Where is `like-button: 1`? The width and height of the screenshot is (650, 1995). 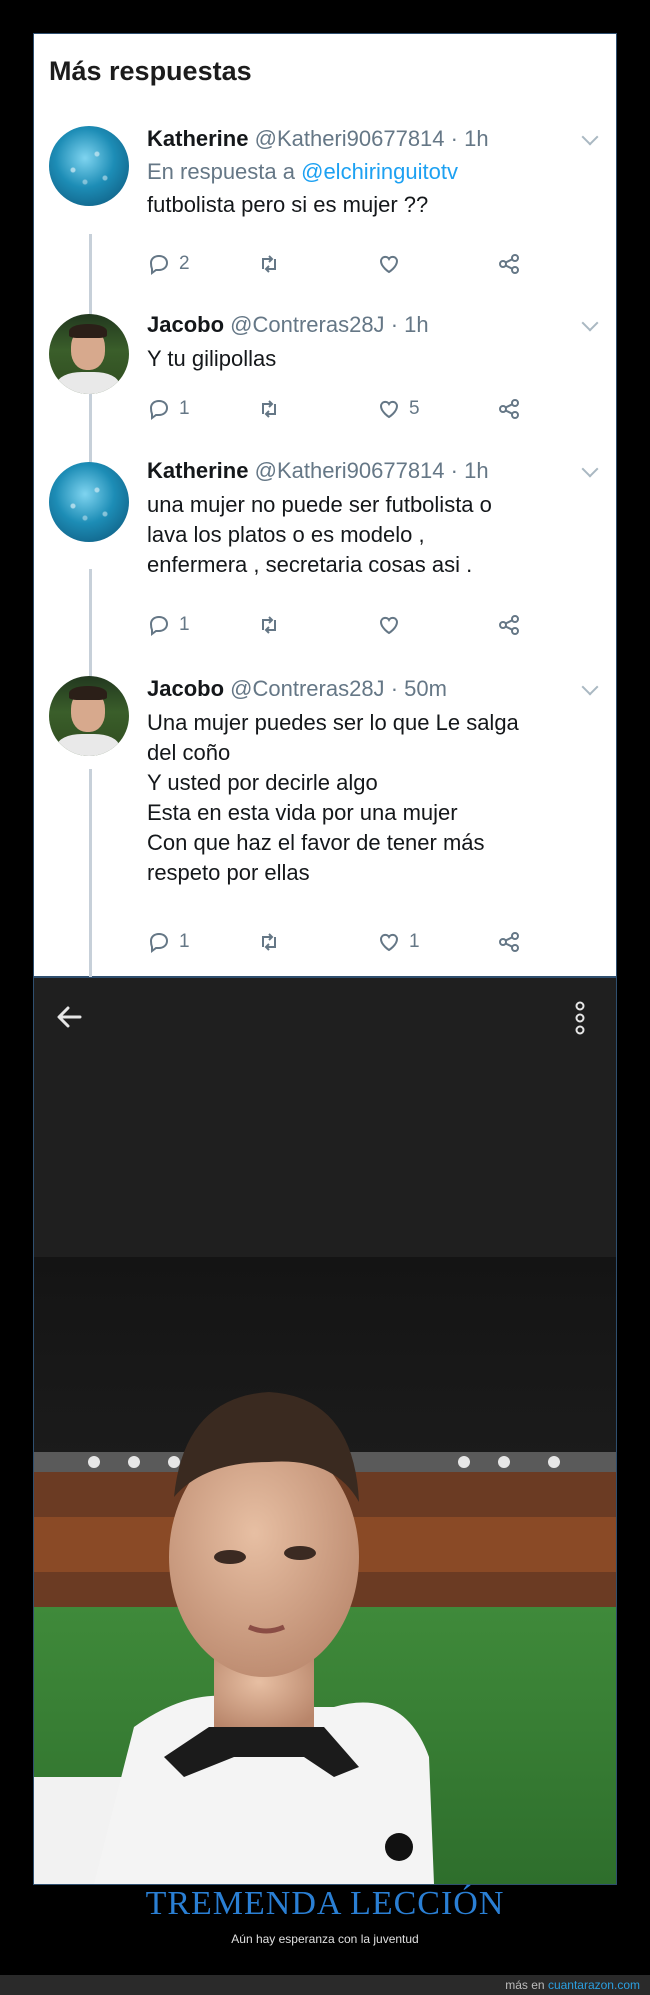 like-button: 1 is located at coordinates (398, 942).